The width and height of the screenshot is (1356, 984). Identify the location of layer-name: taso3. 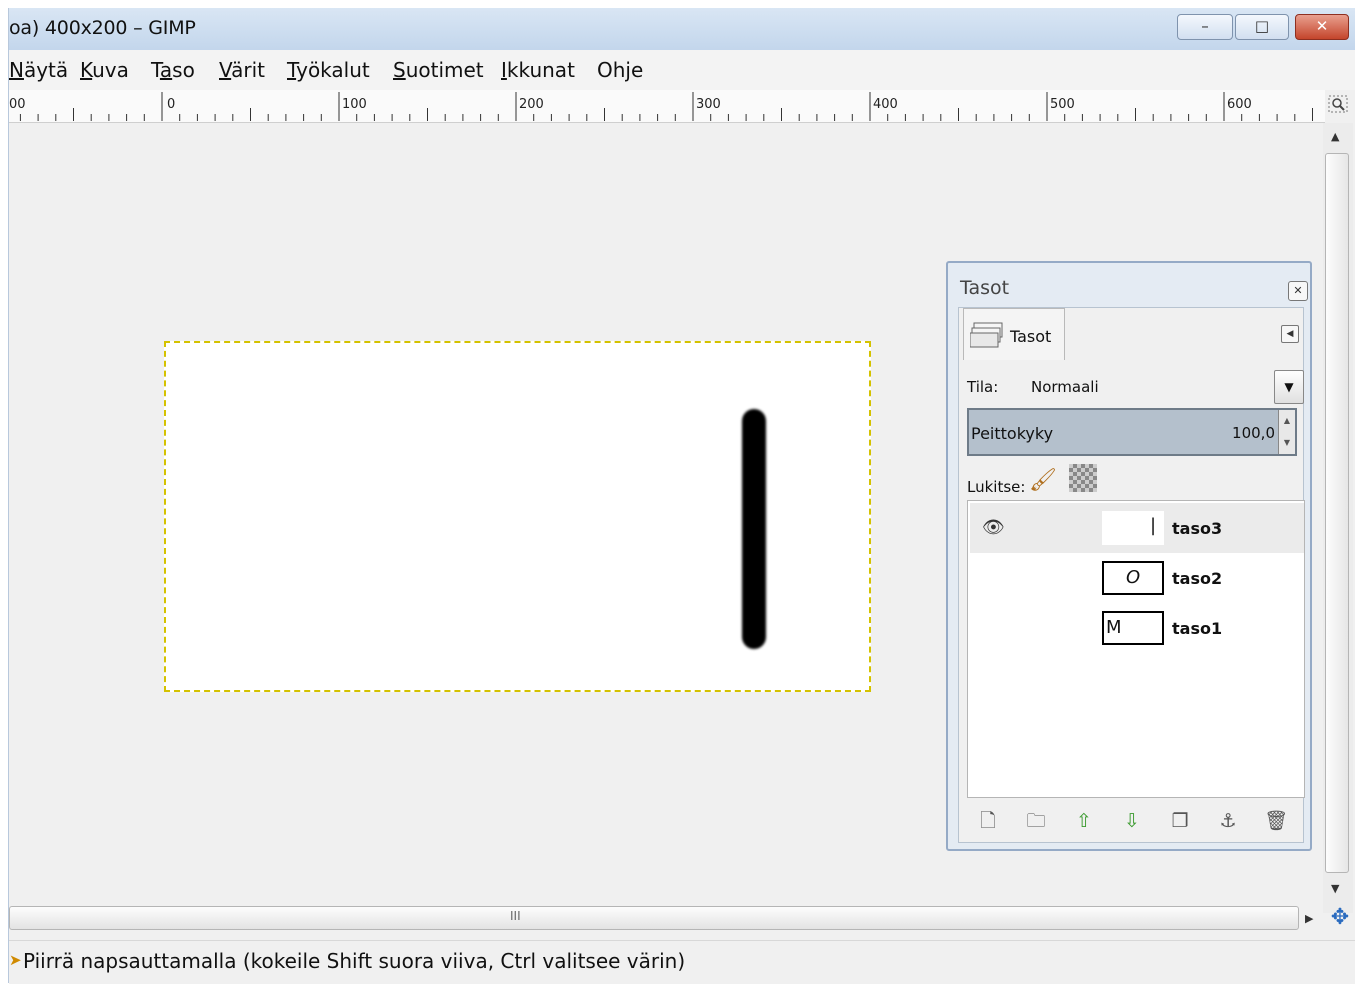
(1197, 528).